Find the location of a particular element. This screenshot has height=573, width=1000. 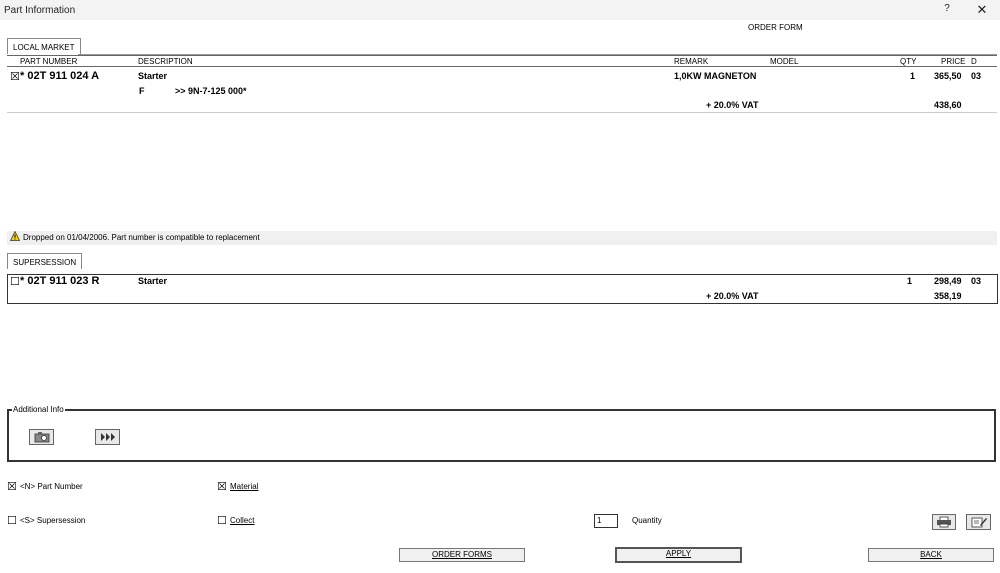

col-qty: QTY is located at coordinates (908, 61).